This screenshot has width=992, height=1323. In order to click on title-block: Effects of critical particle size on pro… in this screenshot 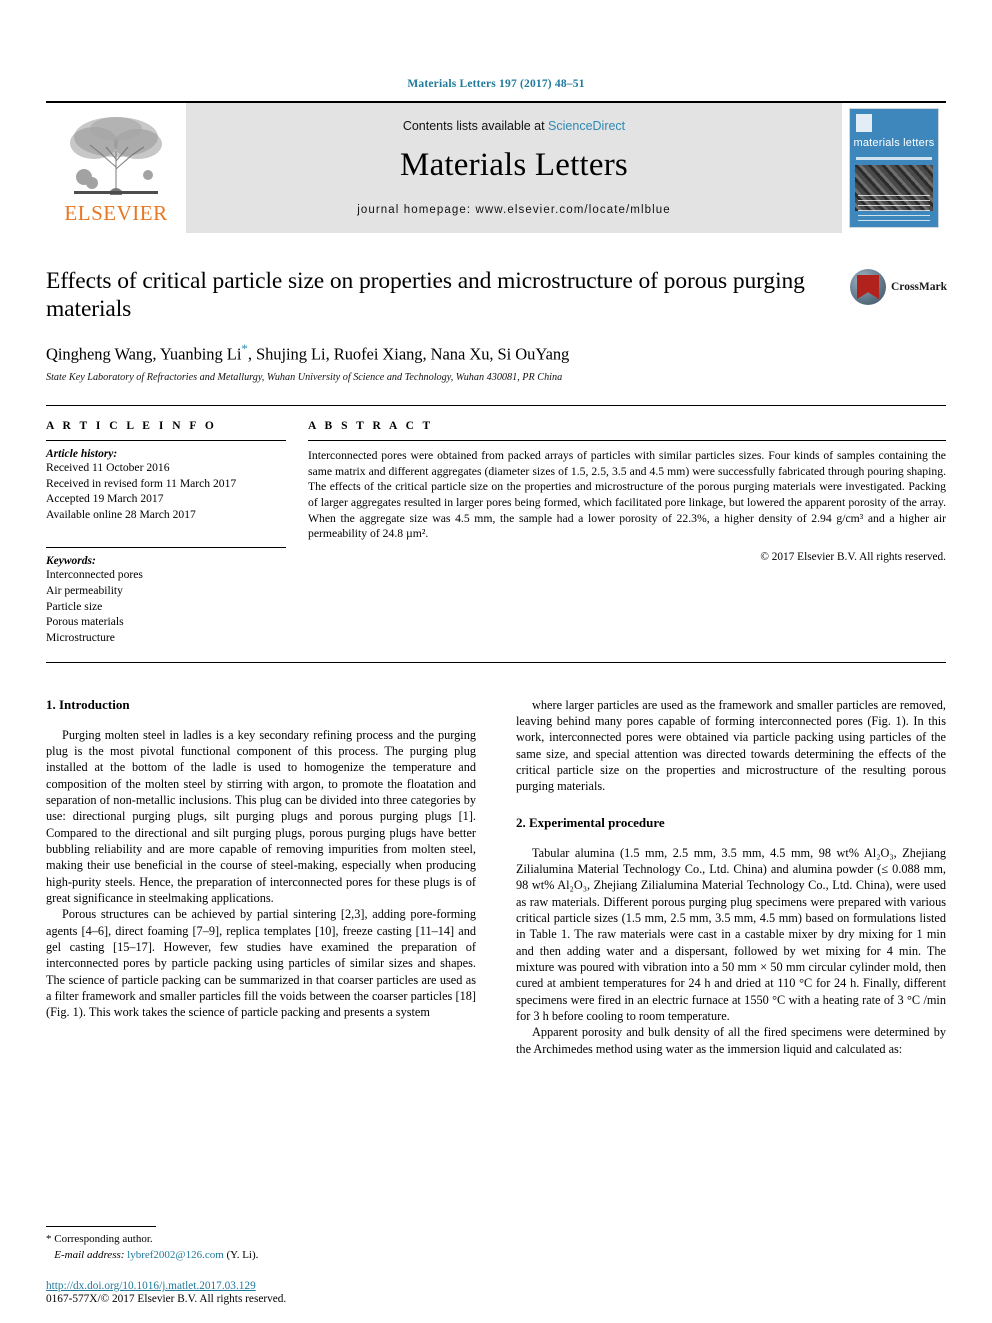, I will do `click(497, 325)`.